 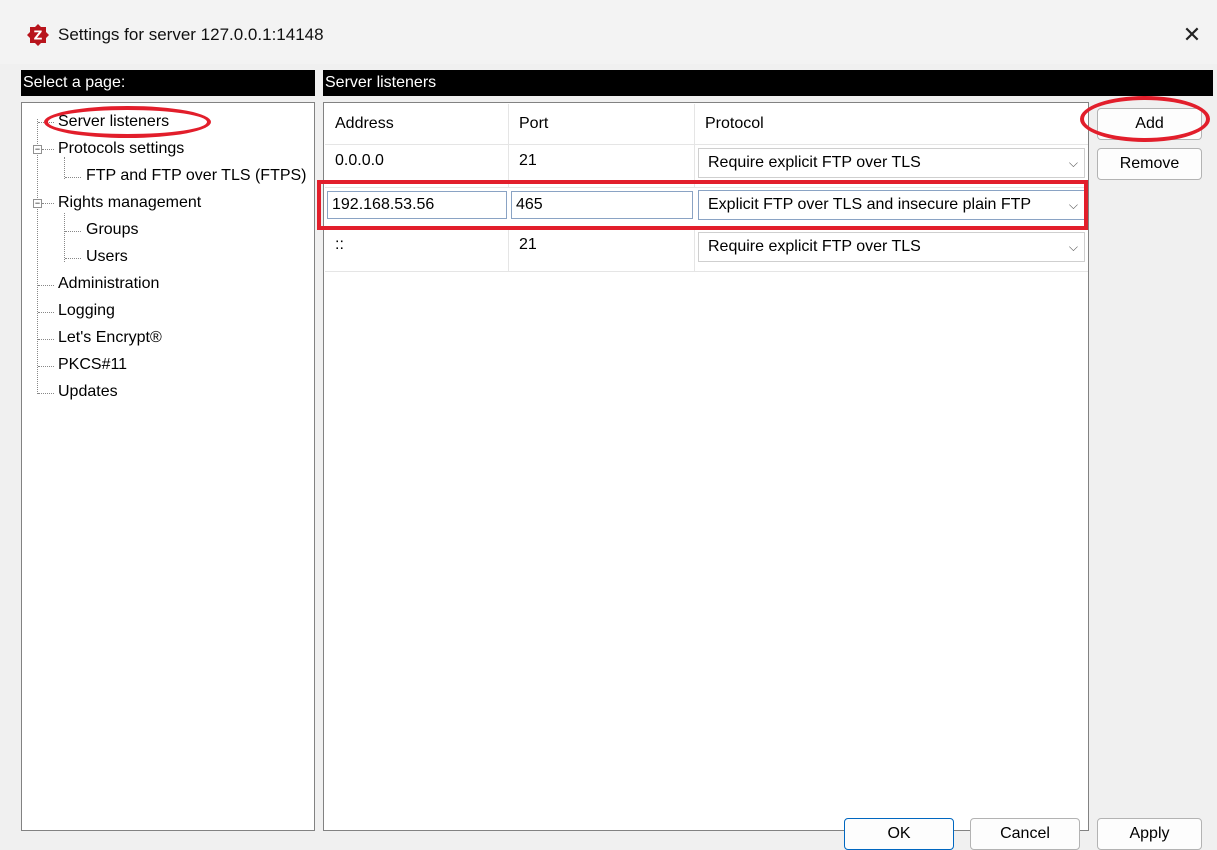 I want to click on ok-button: OK, so click(x=899, y=834).